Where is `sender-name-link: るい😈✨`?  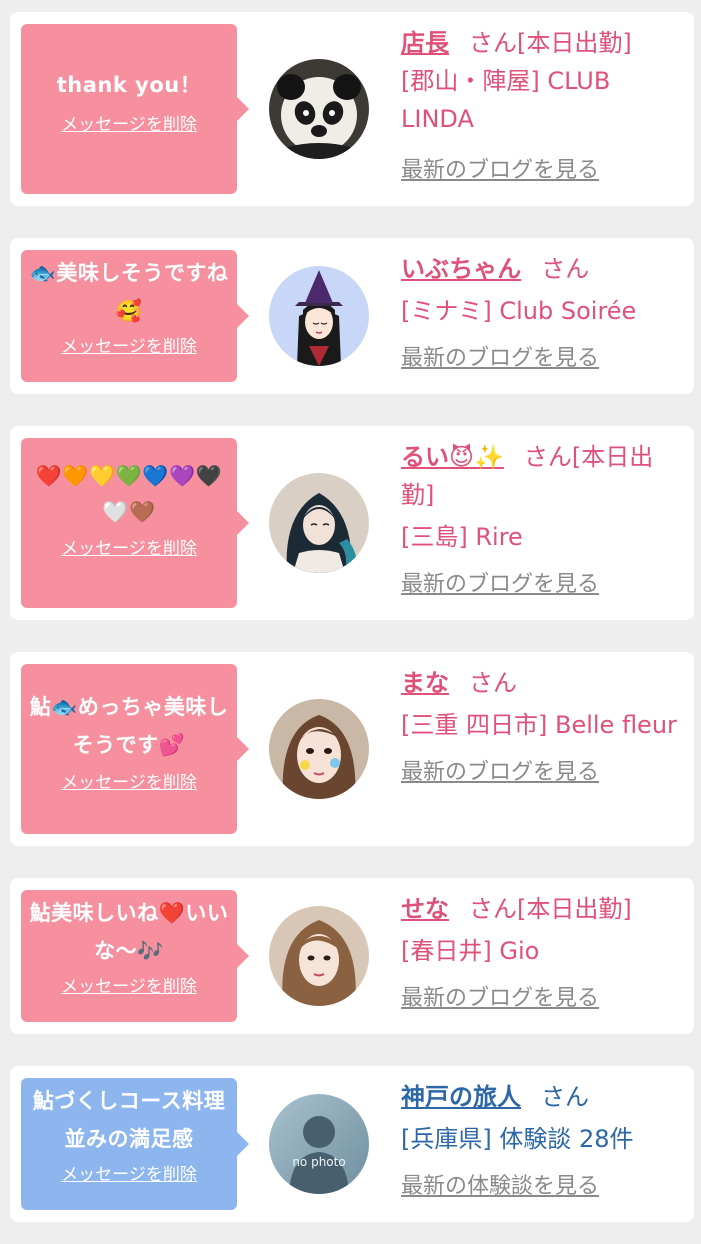
sender-name-link: るい😈✨ is located at coordinates (452, 457).